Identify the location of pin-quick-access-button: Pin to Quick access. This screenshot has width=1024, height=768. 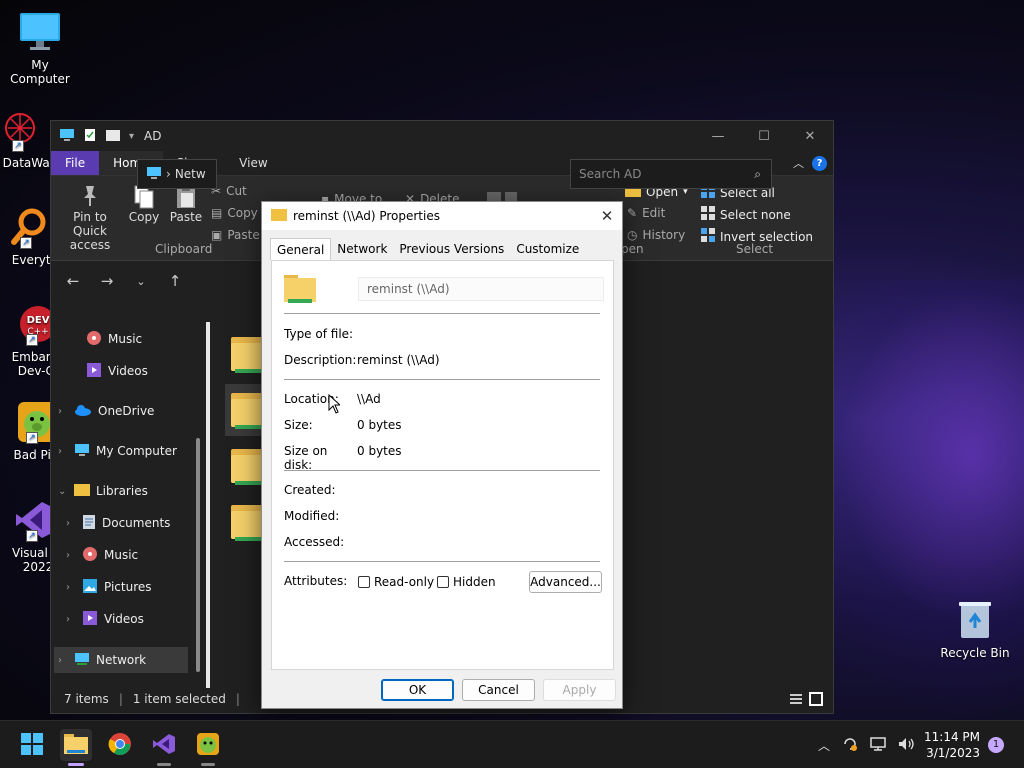
(90, 218).